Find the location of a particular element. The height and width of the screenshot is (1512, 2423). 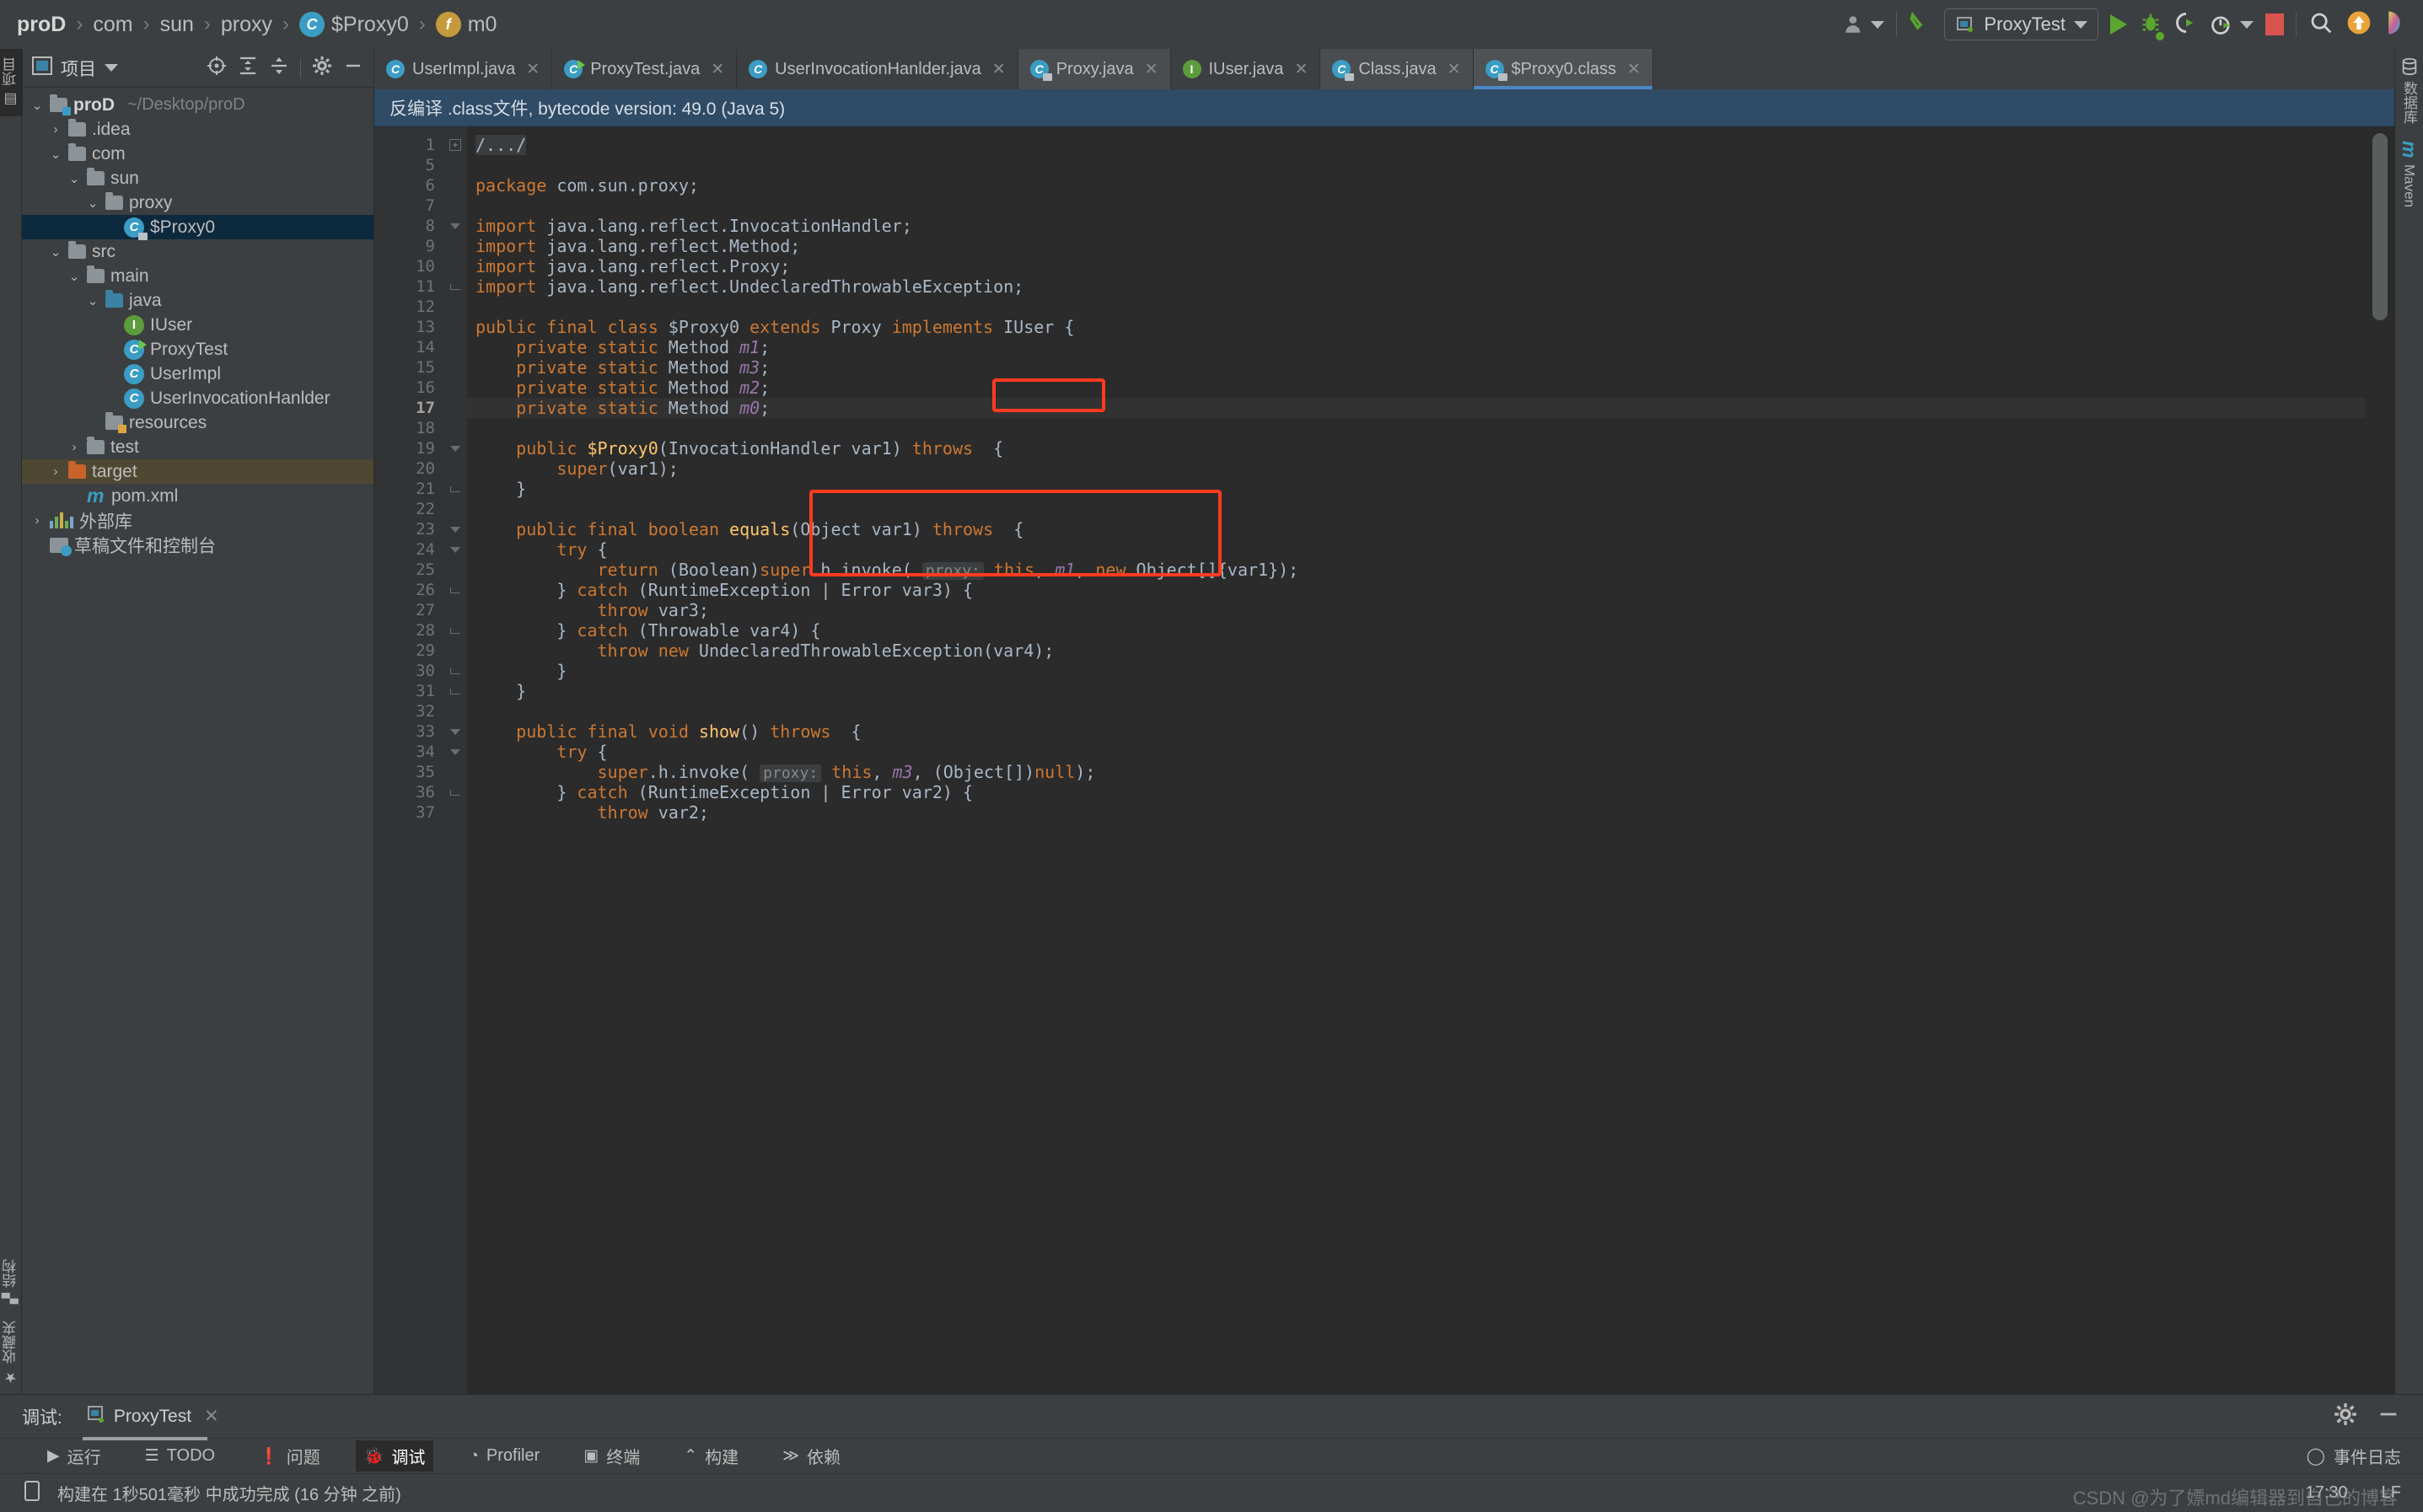

build-hammer-icon is located at coordinates (1921, 25).